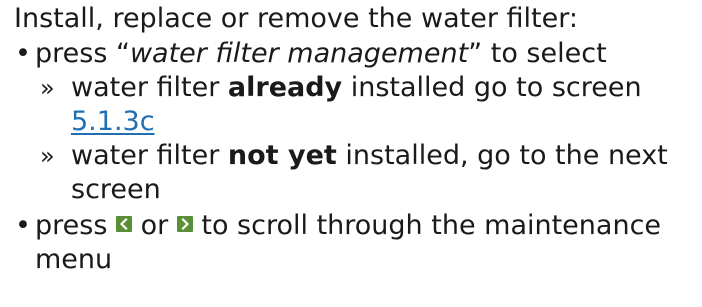  Describe the element at coordinates (75, 225) in the screenshot. I see `bullet-prefix: press` at that location.